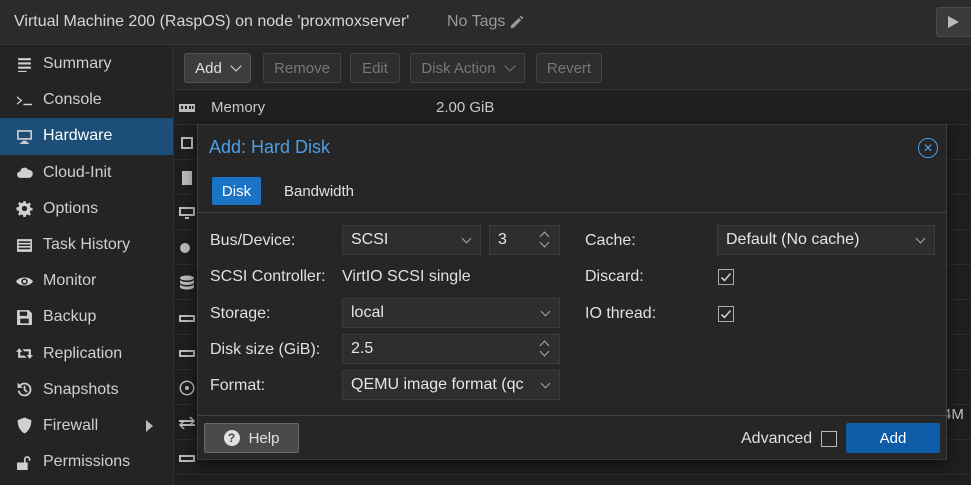  Describe the element at coordinates (24, 390) in the screenshot. I see `history-icon` at that location.